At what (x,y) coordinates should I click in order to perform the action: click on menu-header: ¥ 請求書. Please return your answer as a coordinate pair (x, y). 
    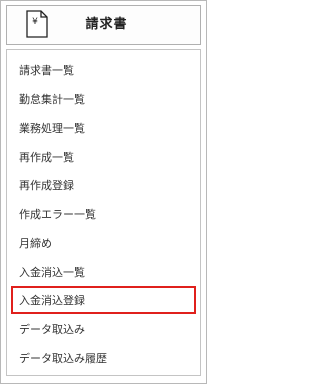
    Looking at the image, I should click on (103, 25).